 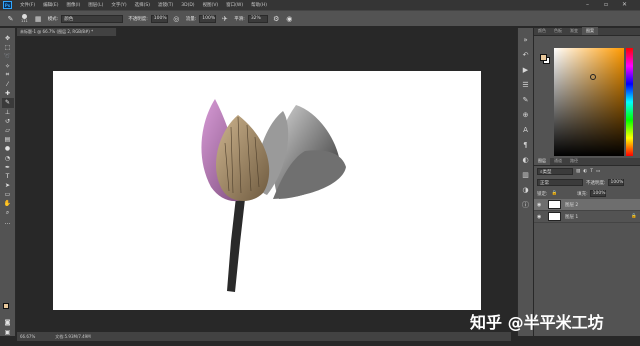 I want to click on color-picker-cursor, so click(x=593, y=77).